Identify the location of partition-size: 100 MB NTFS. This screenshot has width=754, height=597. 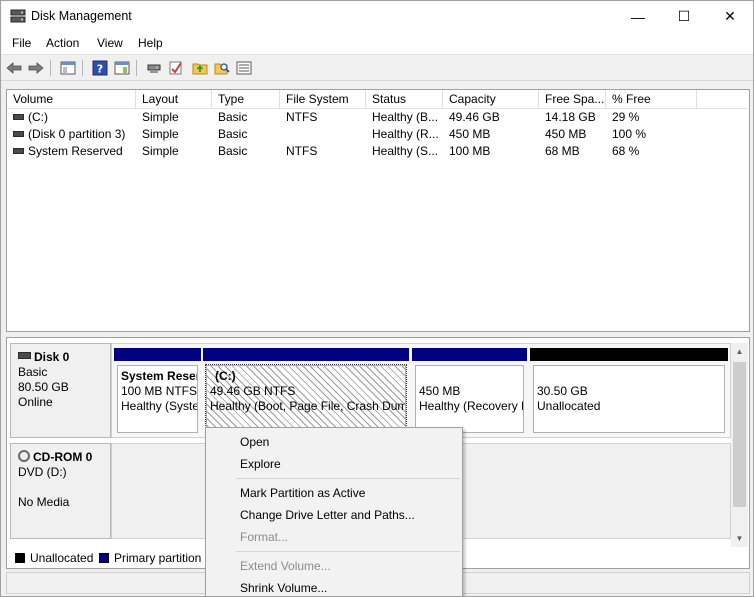
(159, 391).